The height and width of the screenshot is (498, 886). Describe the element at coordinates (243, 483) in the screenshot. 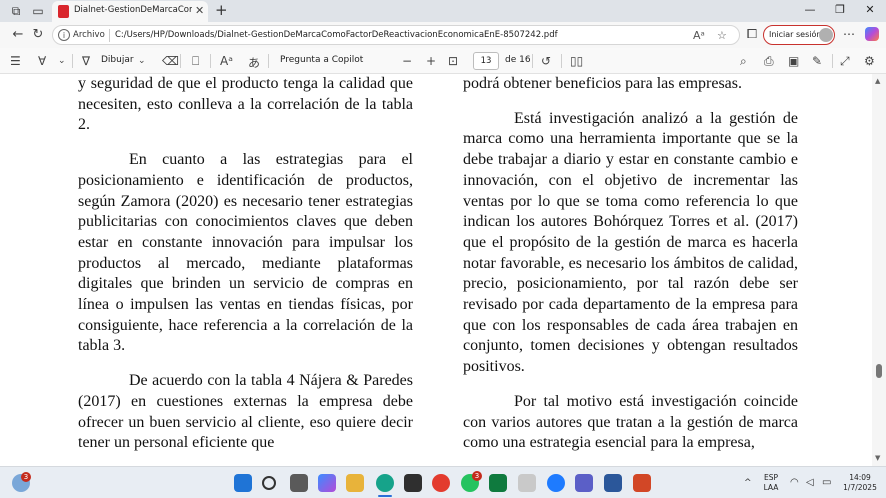

I see `start-windows-icon` at that location.